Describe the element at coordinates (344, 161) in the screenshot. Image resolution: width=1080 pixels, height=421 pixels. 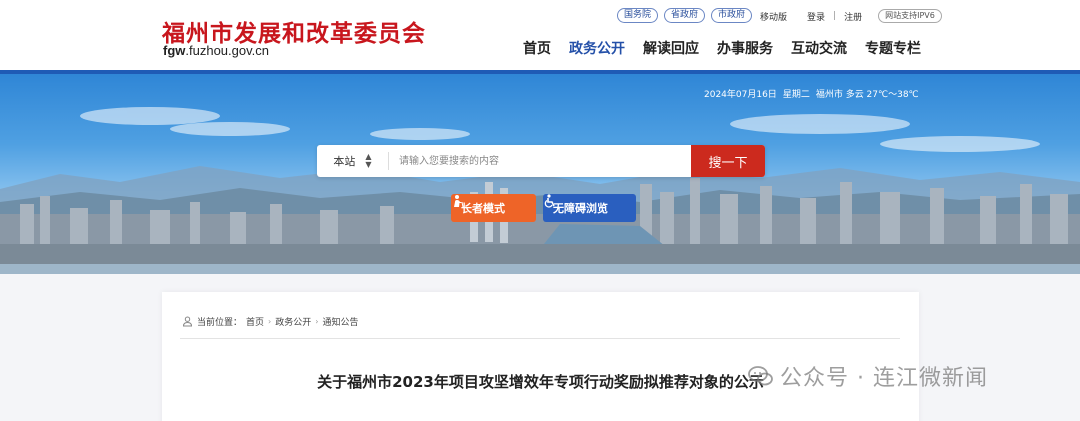
I see `search-scope-label: 本站` at that location.